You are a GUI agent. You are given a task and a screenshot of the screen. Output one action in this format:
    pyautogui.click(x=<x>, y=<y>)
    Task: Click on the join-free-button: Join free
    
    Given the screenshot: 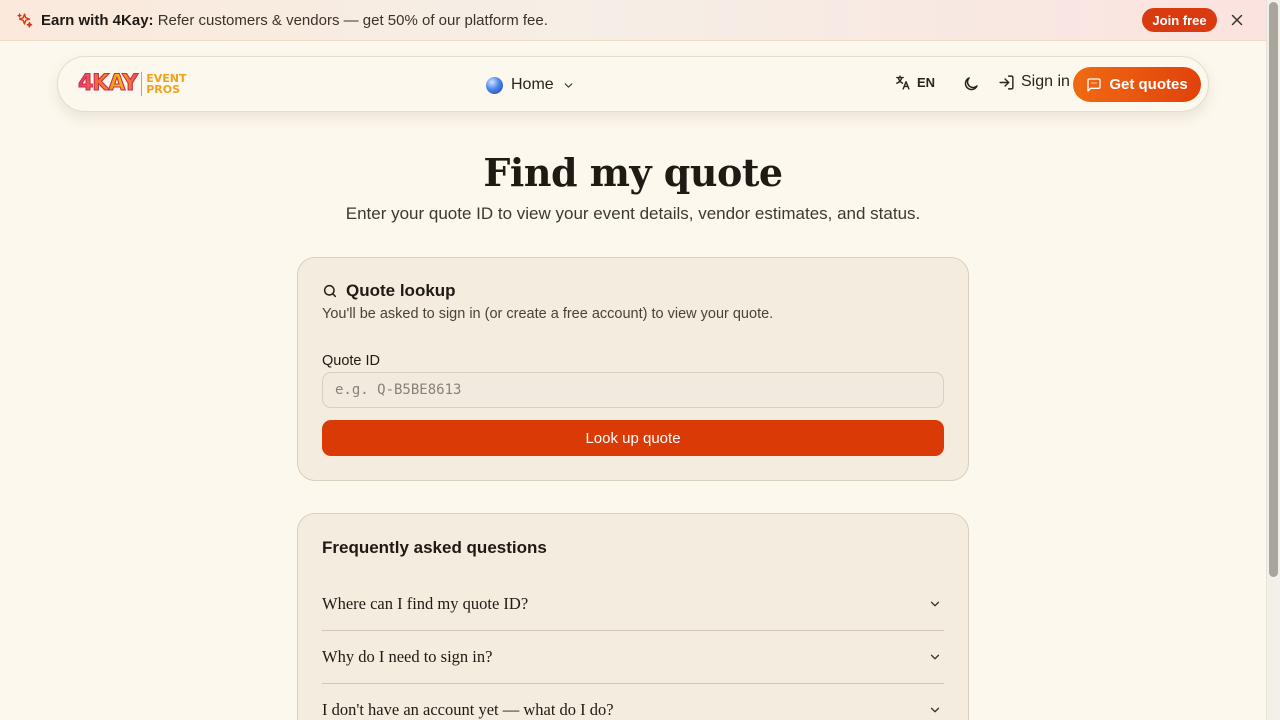 What is the action you would take?
    pyautogui.click(x=1179, y=20)
    